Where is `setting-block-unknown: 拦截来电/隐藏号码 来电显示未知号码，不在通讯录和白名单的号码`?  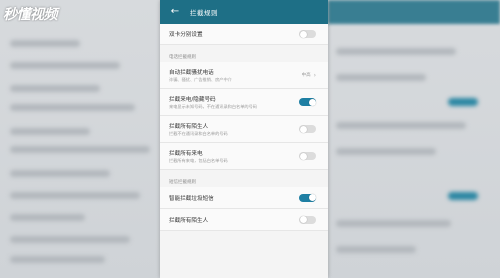
setting-block-unknown: 拦截来电/隐藏号码 来电显示未知号码，不在通讯录和白名单的号码 is located at coordinates (244, 102).